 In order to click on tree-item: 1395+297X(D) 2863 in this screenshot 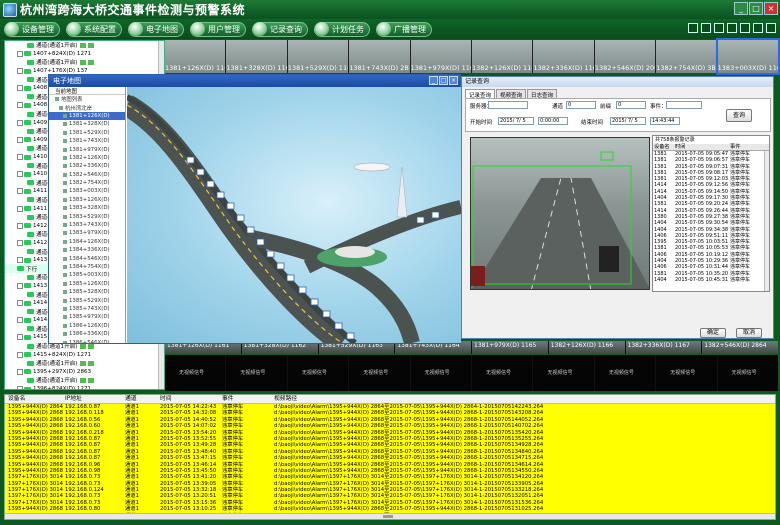, I will do `click(84, 372)`.